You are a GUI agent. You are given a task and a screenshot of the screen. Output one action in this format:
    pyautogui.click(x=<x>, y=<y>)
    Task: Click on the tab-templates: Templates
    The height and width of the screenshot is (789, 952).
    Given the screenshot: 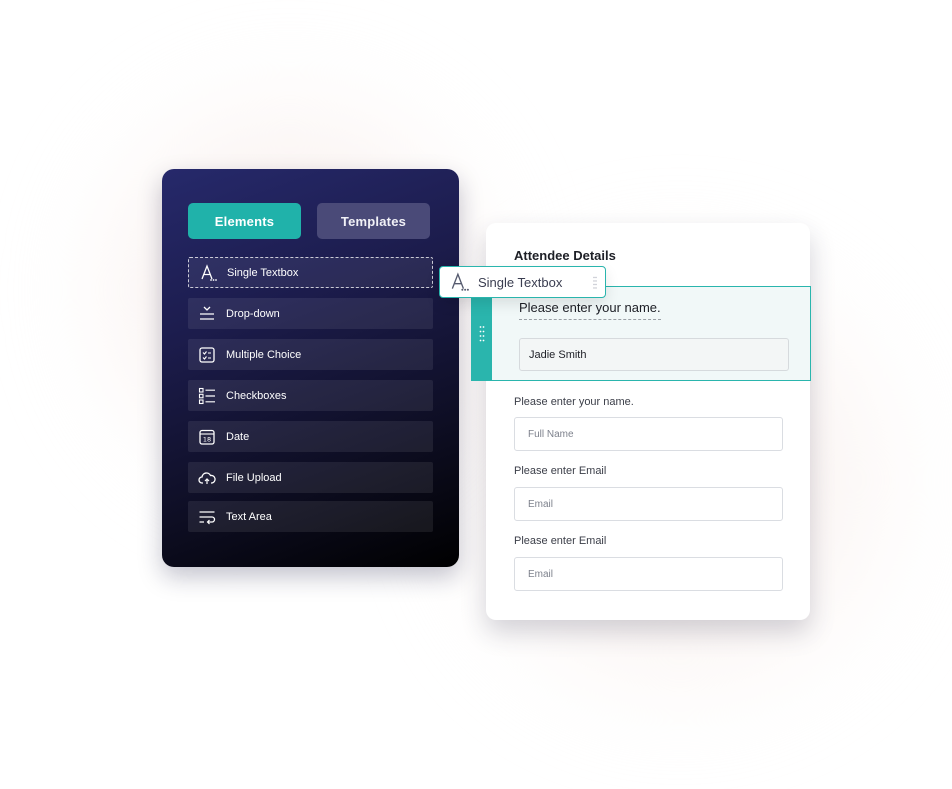 What is the action you would take?
    pyautogui.click(x=373, y=221)
    